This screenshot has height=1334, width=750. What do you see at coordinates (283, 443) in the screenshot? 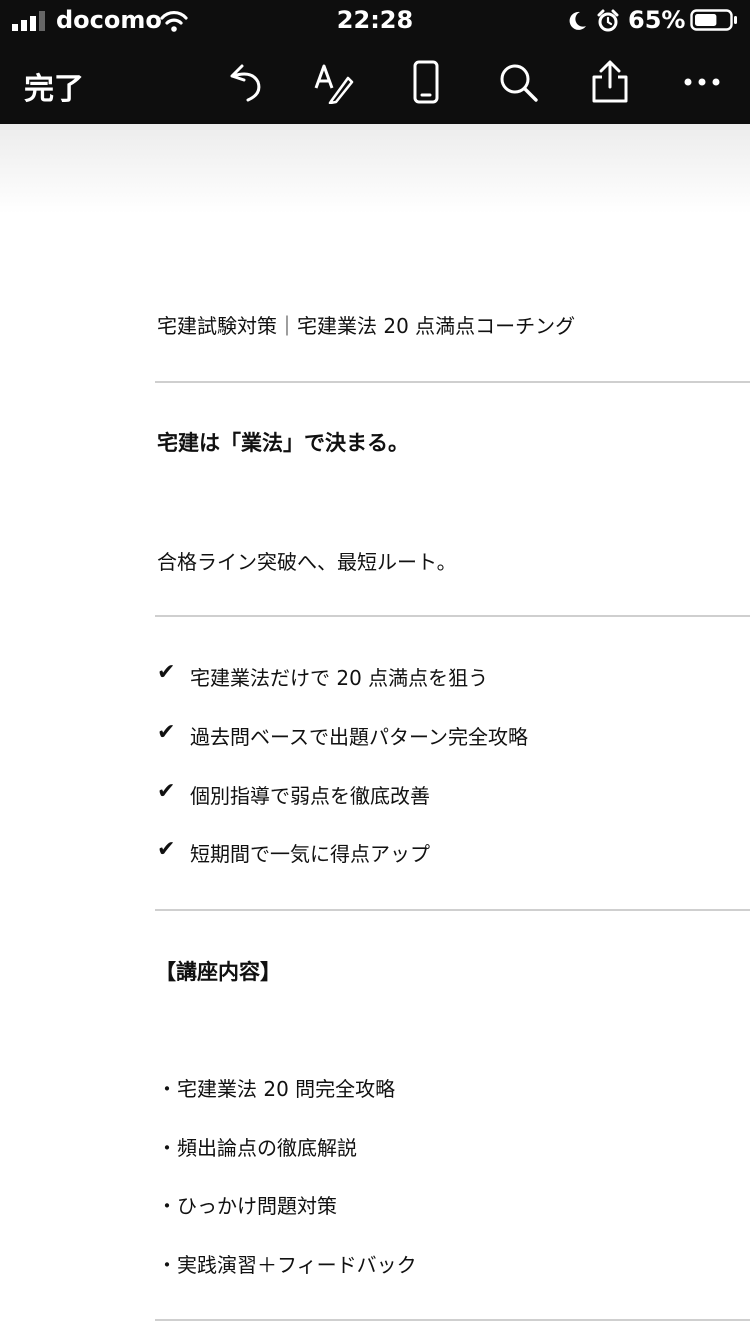
I see `headline: 宅建は「業法」で決まる。` at bounding box center [283, 443].